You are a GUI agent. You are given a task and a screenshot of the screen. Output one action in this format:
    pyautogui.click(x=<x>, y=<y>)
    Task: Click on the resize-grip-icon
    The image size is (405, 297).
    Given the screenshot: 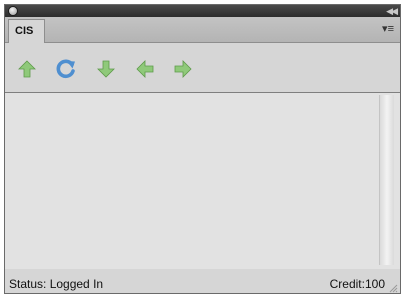 What is the action you would take?
    pyautogui.click(x=393, y=288)
    